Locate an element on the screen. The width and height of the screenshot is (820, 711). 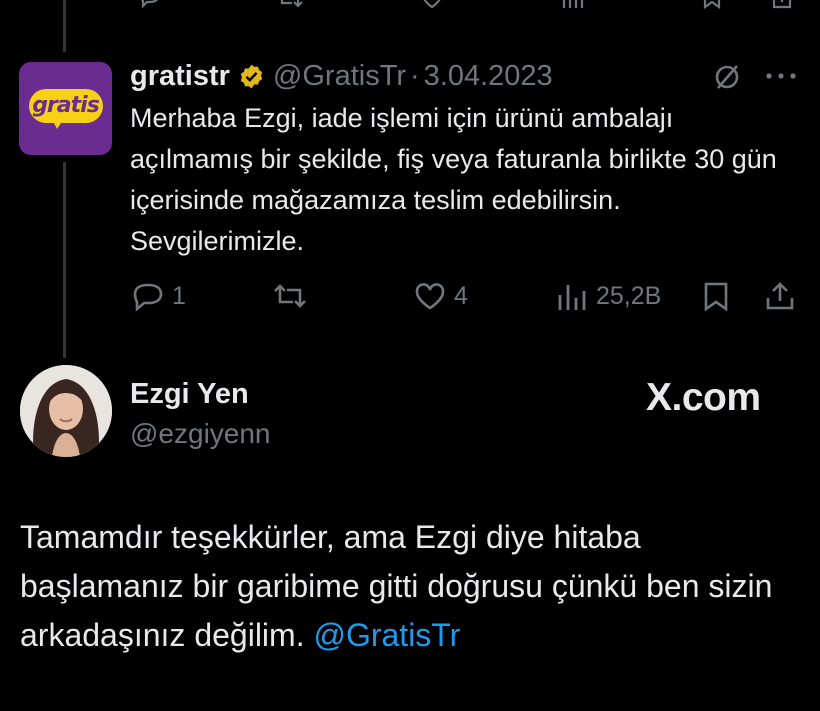
tweet-header: gratistr @GratisTr · 3.04.2023 is located at coordinates (341, 76).